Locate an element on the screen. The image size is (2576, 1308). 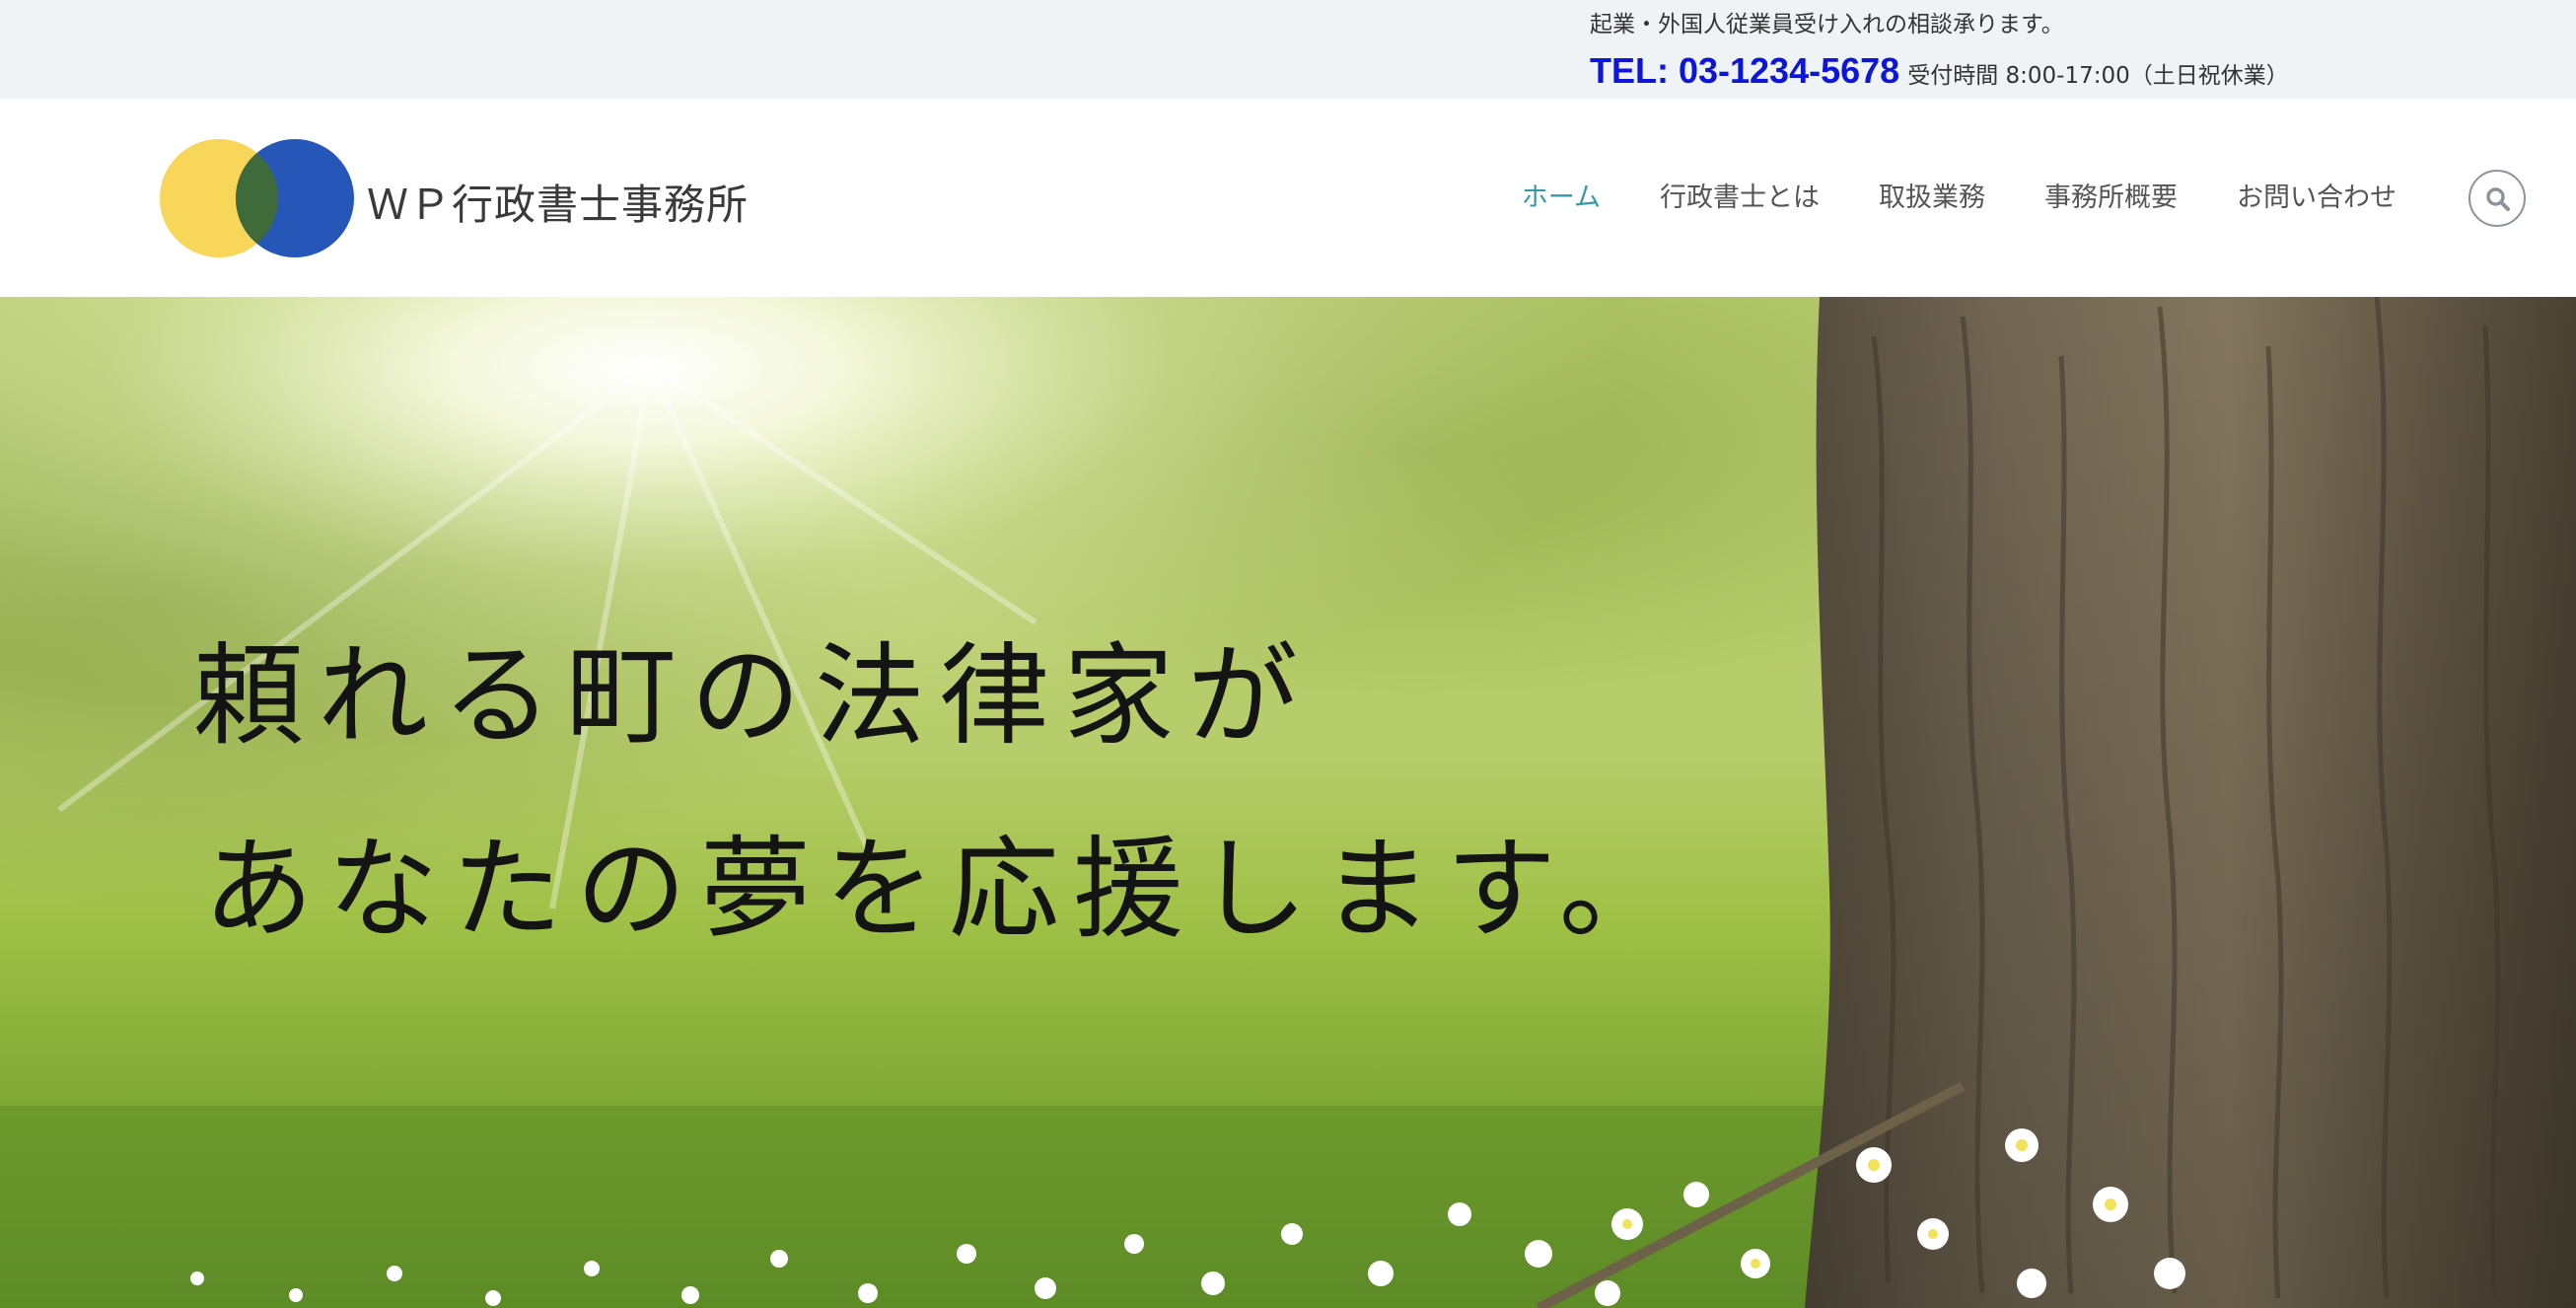
nav-item-home: ホーム is located at coordinates (1561, 199).